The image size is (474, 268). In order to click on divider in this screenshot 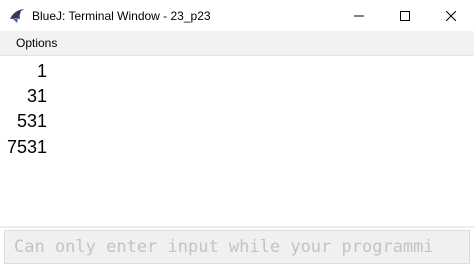, I will do `click(237, 227)`.